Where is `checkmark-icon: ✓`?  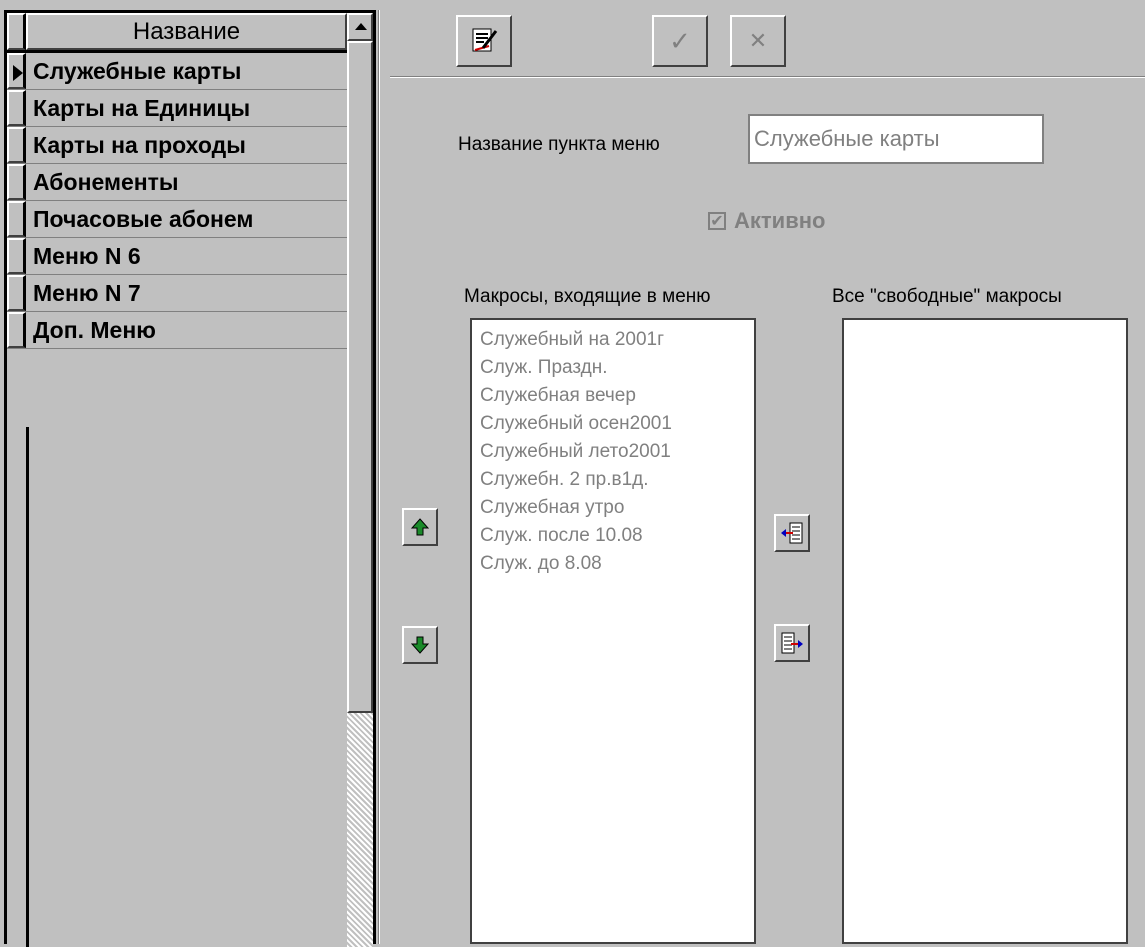 checkmark-icon: ✓ is located at coordinates (680, 40).